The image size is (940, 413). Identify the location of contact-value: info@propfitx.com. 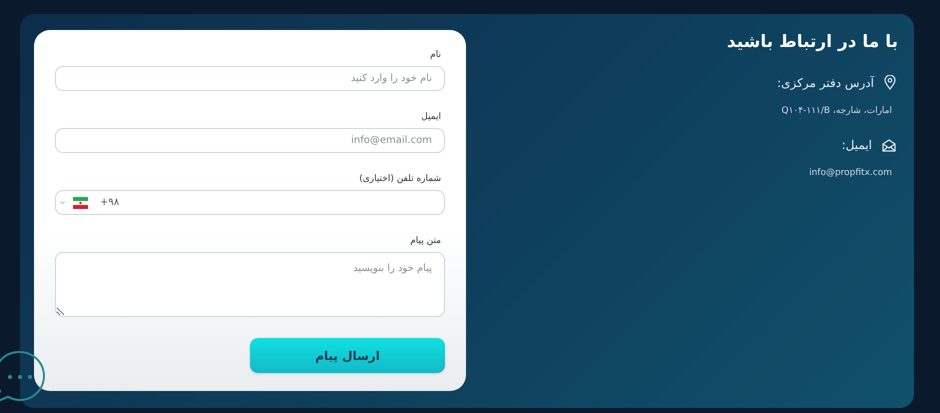
(850, 173).